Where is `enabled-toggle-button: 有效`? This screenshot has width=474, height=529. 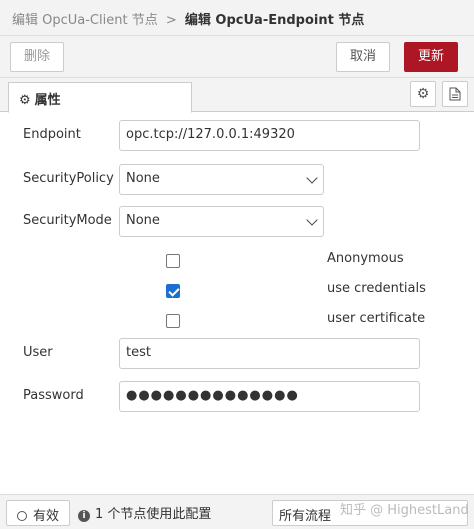
enabled-toggle-button: 有效 is located at coordinates (38, 513).